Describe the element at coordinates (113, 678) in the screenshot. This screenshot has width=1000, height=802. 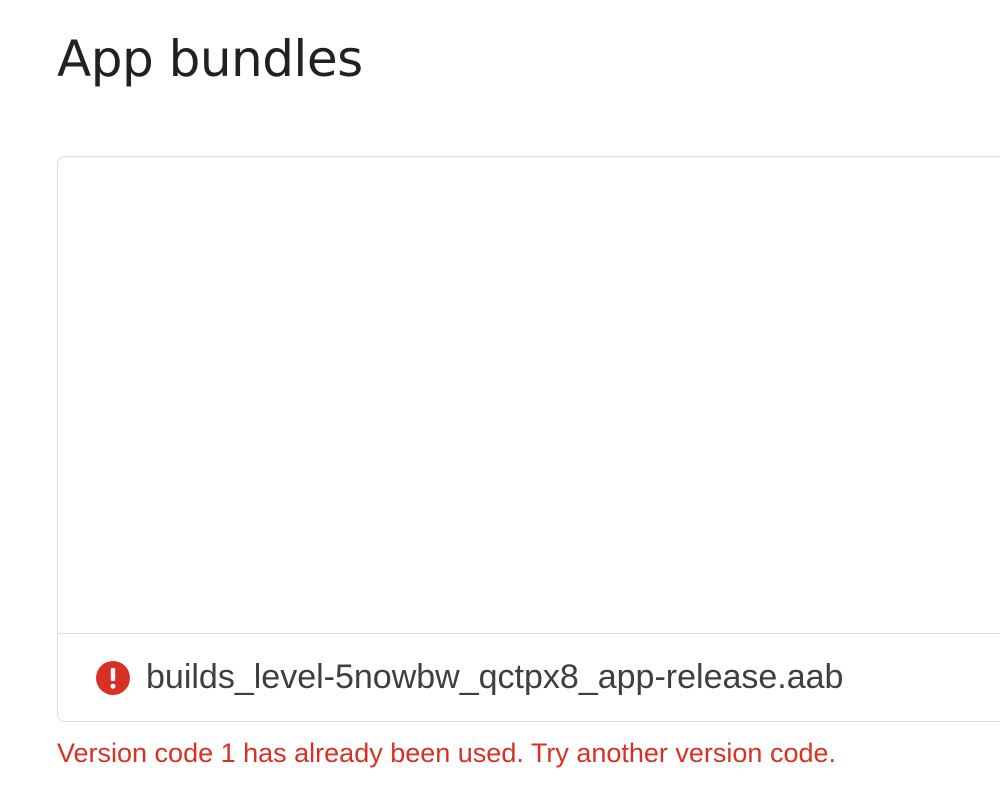
I see `error-icon` at that location.